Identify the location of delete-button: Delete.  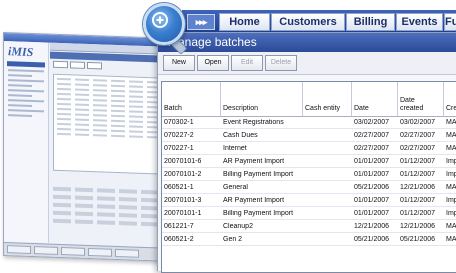
(281, 63).